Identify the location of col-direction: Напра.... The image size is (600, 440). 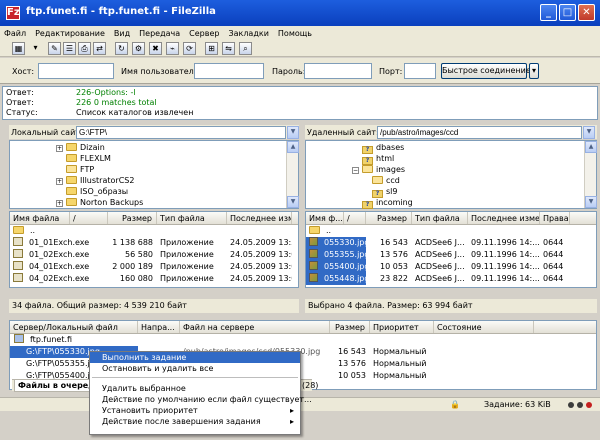
(159, 327).